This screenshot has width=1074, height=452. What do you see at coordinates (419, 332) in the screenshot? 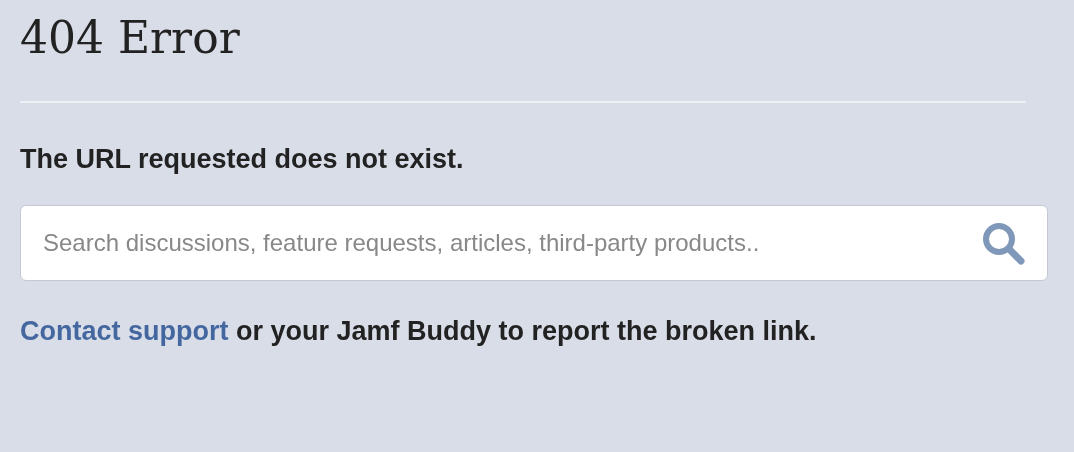
I see `support-sentence: Contact support or your Jamf Buddy to report the broken link.` at bounding box center [419, 332].